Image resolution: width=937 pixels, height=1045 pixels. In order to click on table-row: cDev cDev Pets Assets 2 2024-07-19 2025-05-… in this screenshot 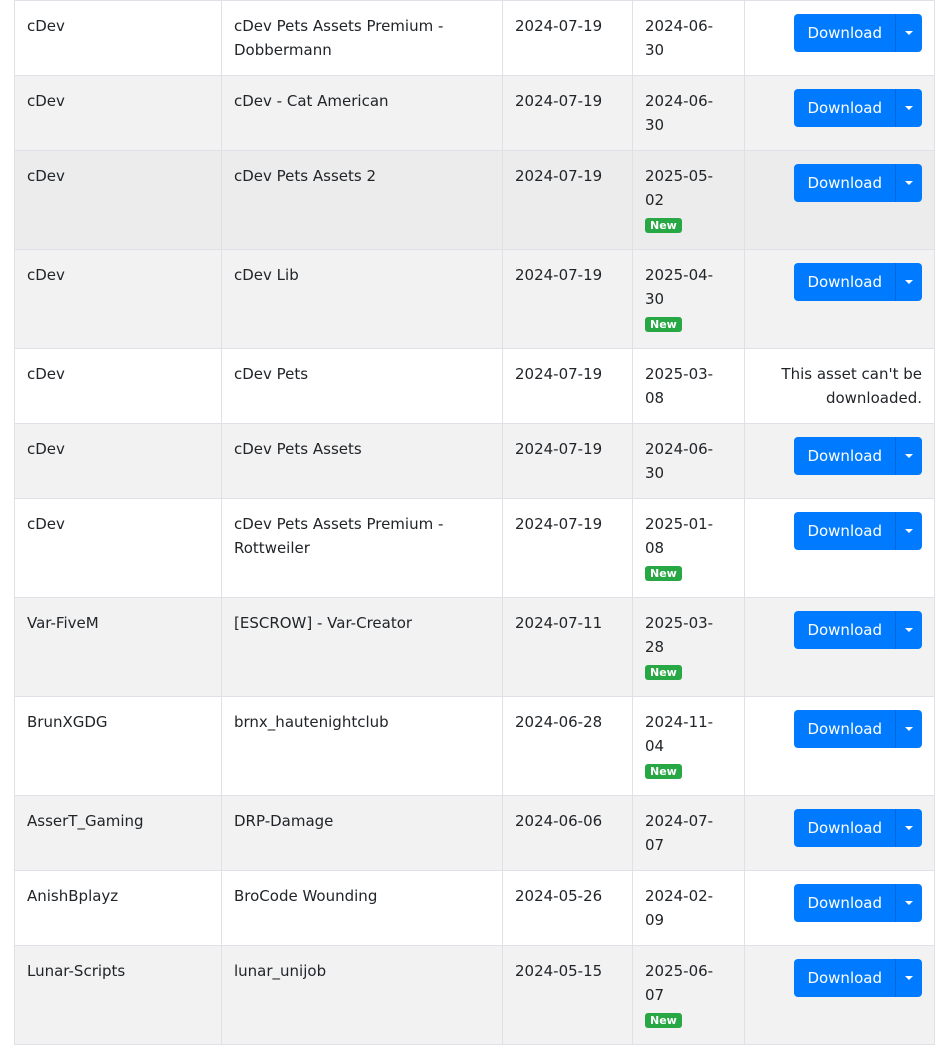, I will do `click(474, 200)`.